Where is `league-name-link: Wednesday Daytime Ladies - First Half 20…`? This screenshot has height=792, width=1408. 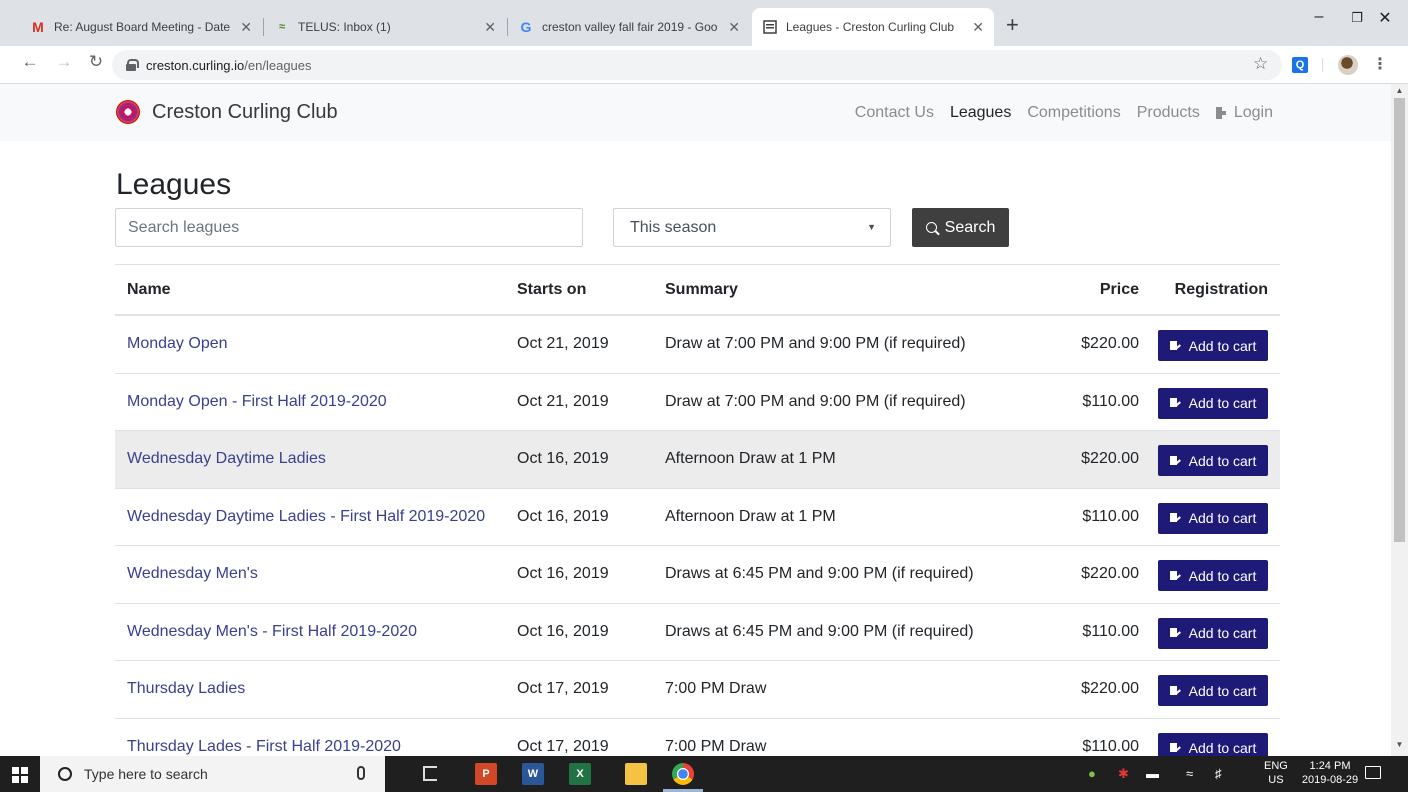
league-name-link: Wednesday Daytime Ladies - First Half 20… is located at coordinates (310, 517).